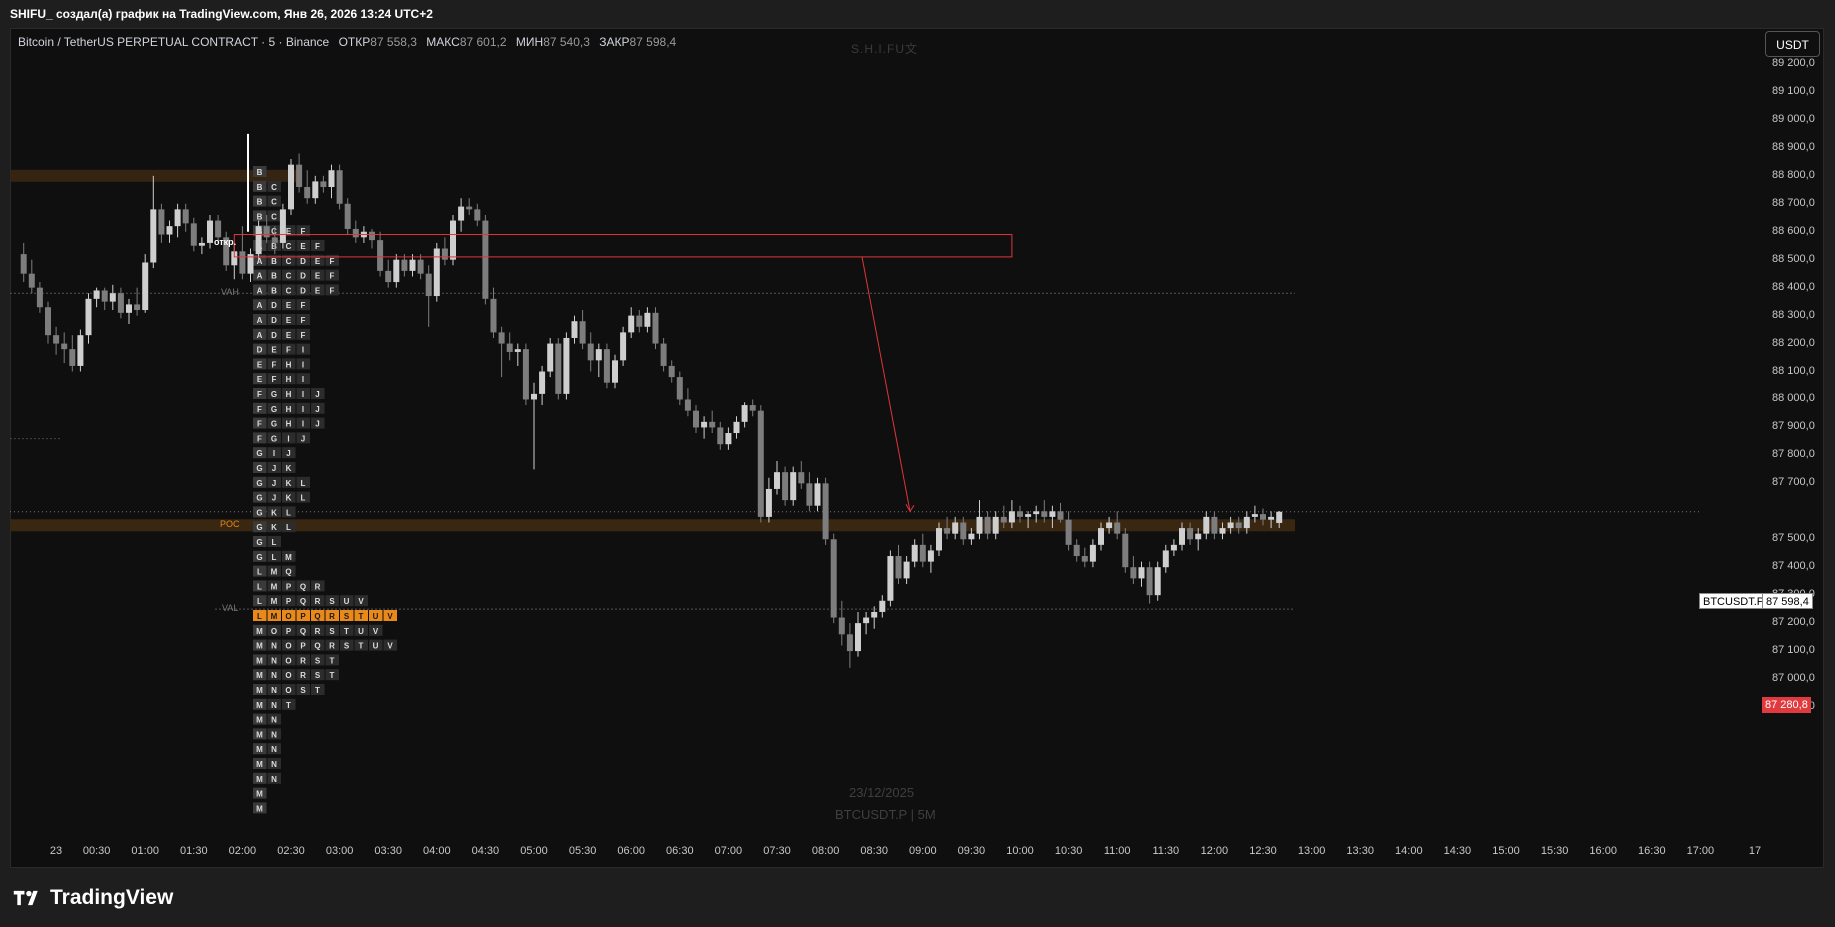 Image resolution: width=1835 pixels, height=927 pixels. Describe the element at coordinates (1214, 851) in the screenshot. I see `time-tick-label: 12:00` at that location.